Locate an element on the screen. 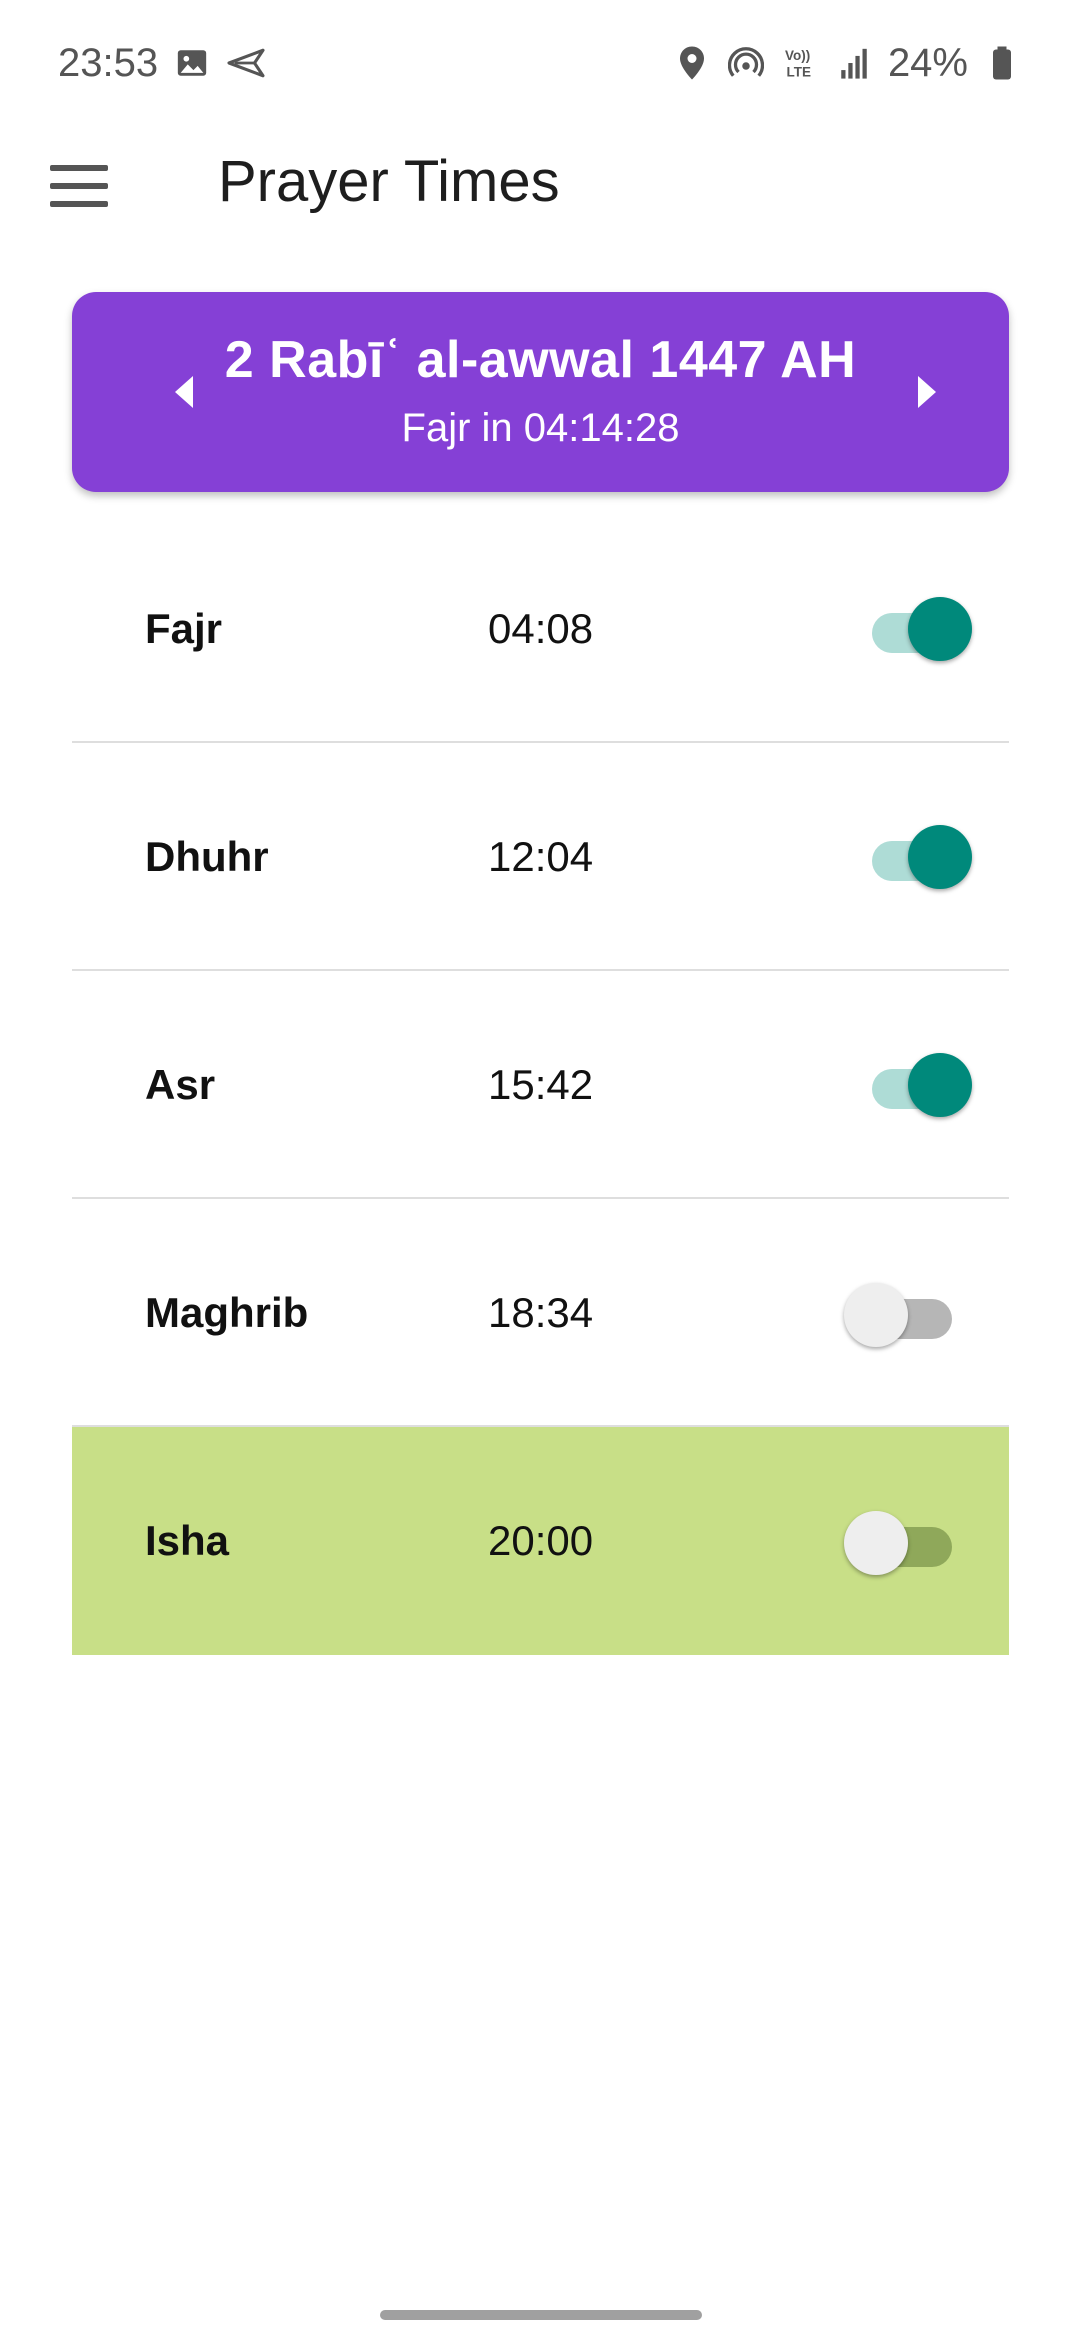 This screenshot has width=1080, height=2340. prayer-row-fajr: Fajr 04:08 is located at coordinates (540, 629).